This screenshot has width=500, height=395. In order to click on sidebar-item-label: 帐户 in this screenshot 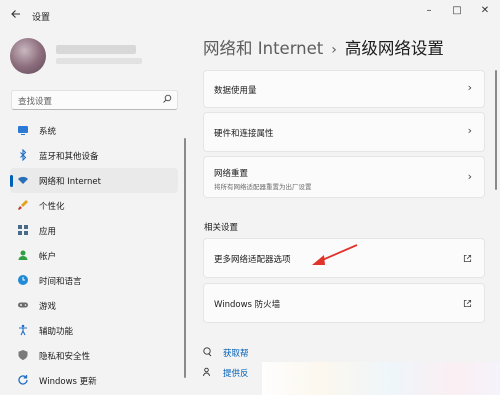, I will do `click(48, 257)`.